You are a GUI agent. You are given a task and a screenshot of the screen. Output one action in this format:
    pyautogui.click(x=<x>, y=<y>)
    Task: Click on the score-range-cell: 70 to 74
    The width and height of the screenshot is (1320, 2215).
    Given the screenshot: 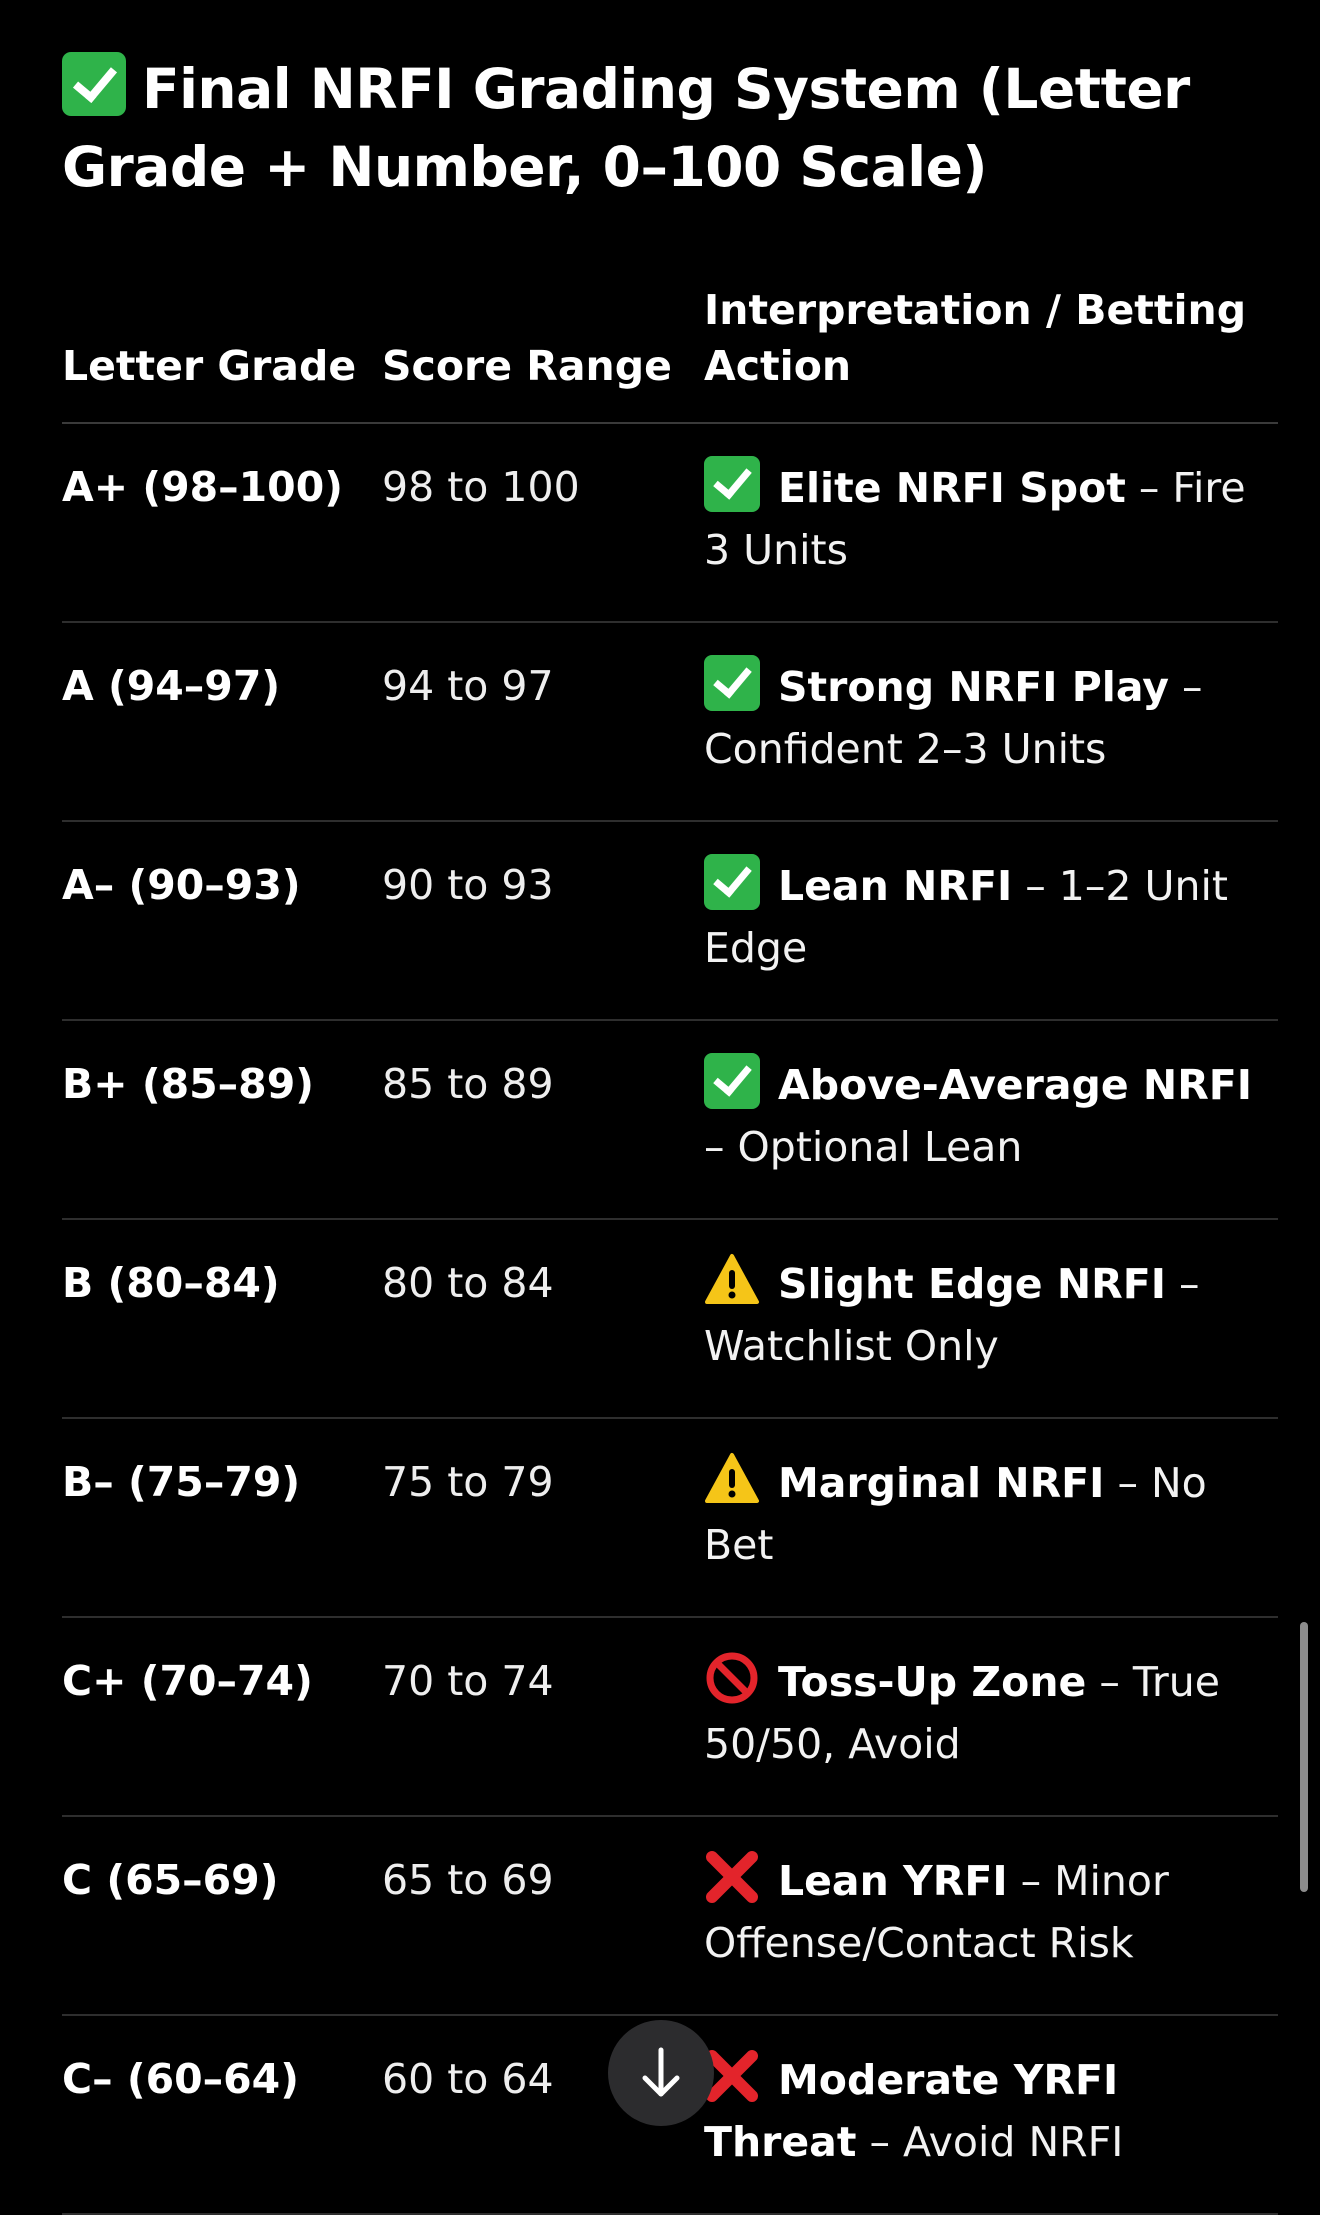 What is the action you would take?
    pyautogui.click(x=543, y=1717)
    